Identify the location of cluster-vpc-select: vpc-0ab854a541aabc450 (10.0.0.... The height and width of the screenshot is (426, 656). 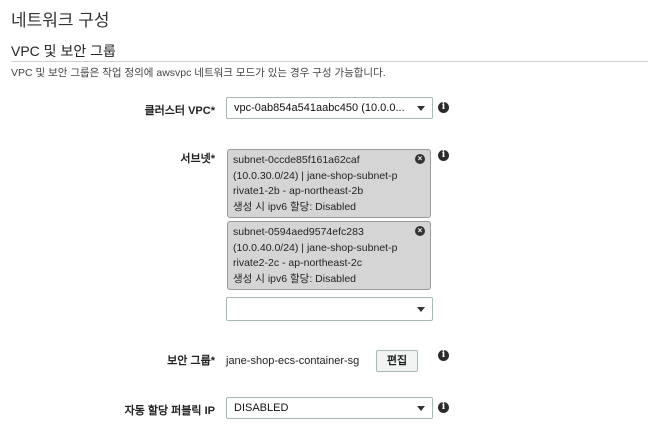
(329, 108).